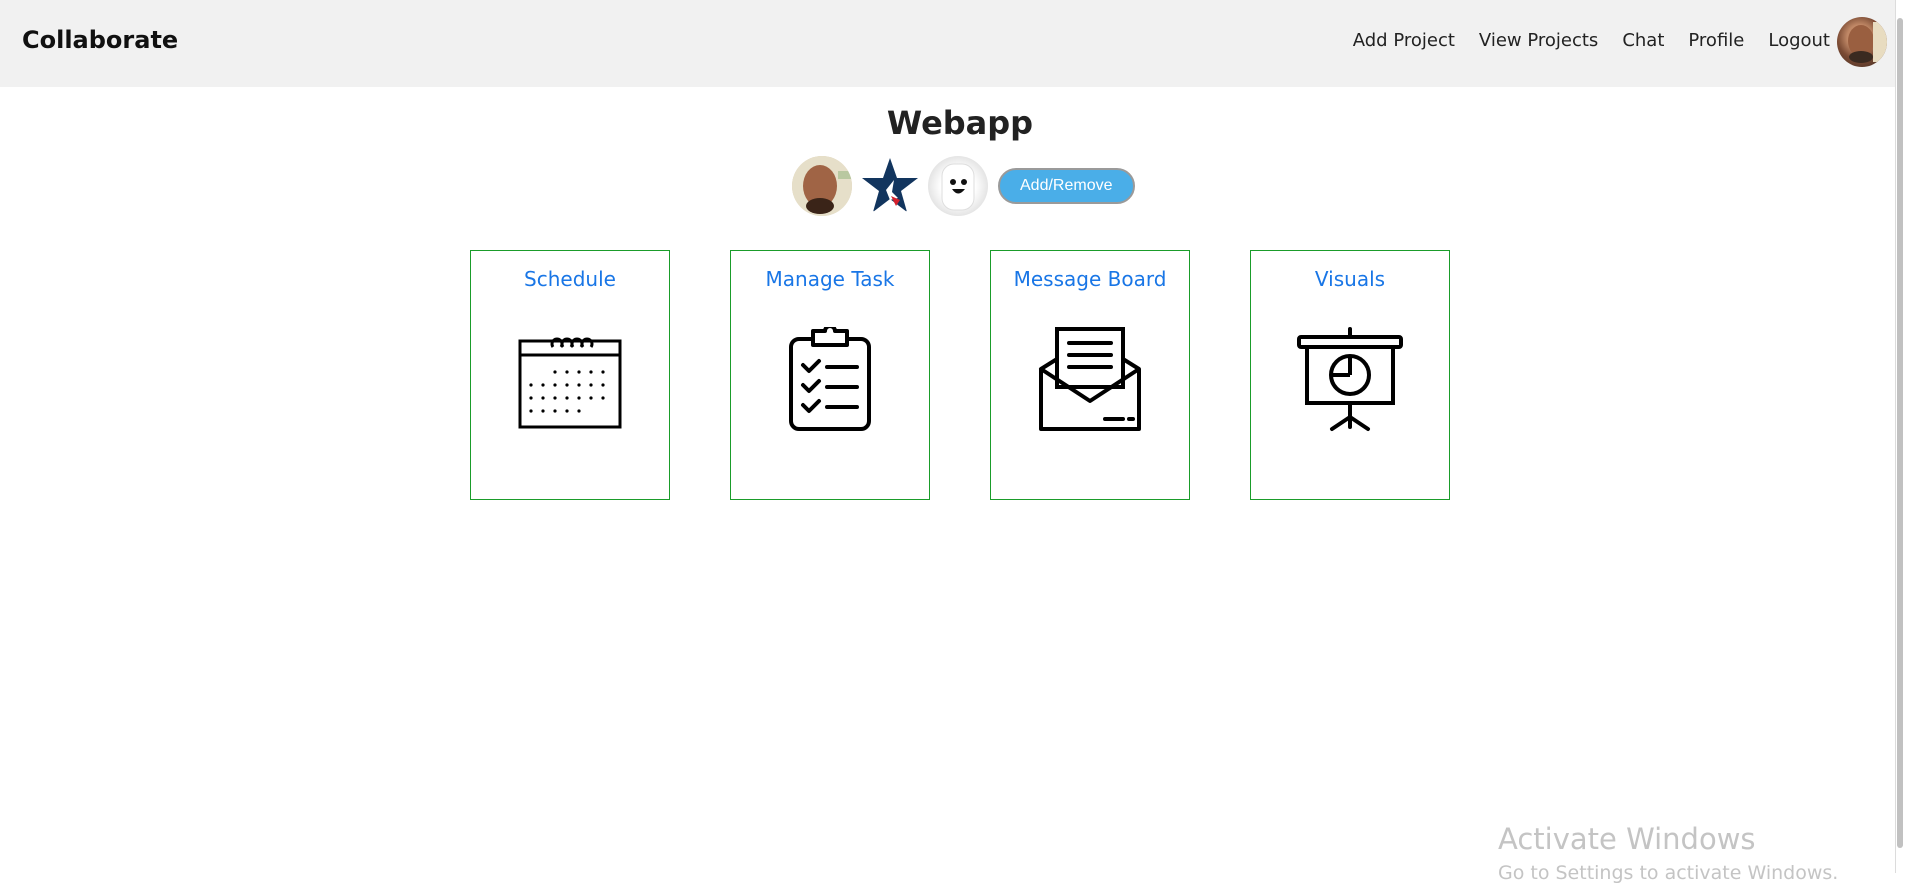 The image size is (1905, 884). What do you see at coordinates (960, 123) in the screenshot?
I see `project-title: Webapp` at bounding box center [960, 123].